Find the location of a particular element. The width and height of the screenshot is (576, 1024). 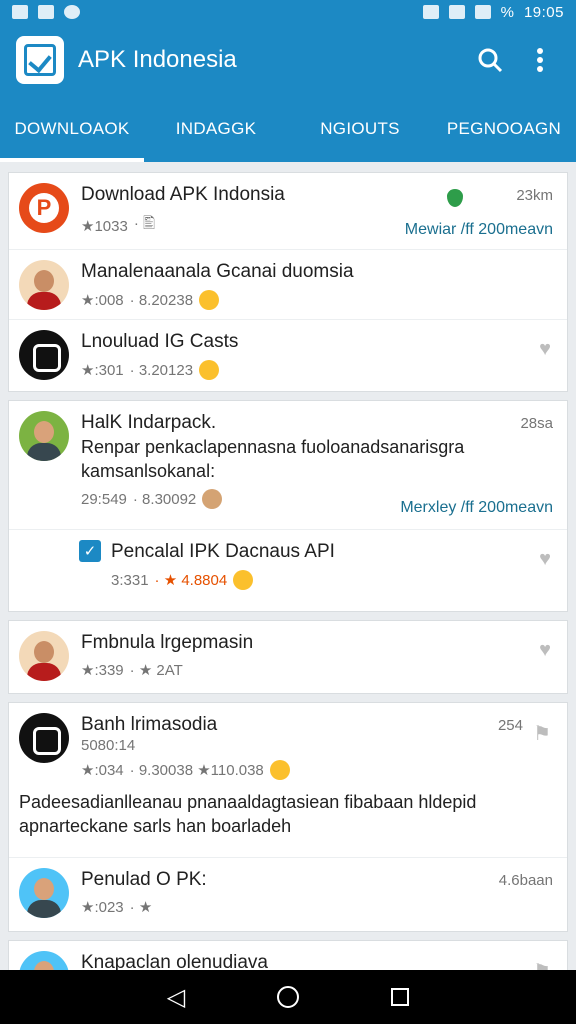

sd-card-icon is located at coordinates (46, 12).